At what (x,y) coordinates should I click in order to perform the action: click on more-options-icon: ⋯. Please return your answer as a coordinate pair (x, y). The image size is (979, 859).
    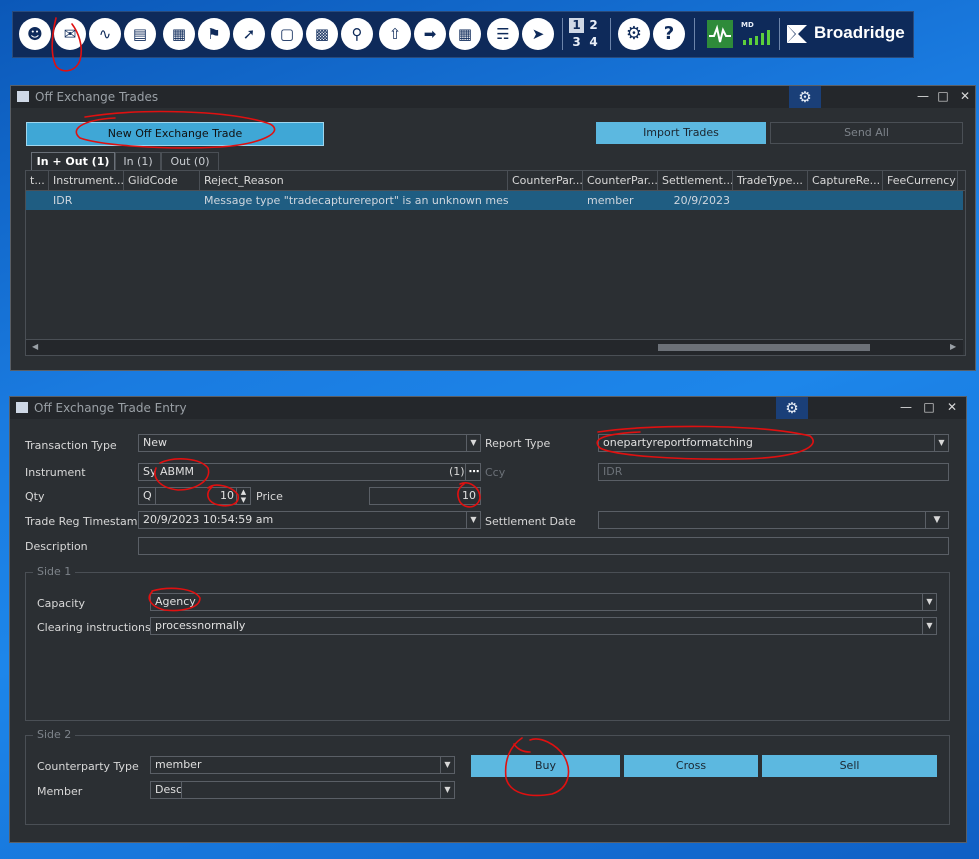
    Looking at the image, I should click on (472, 472).